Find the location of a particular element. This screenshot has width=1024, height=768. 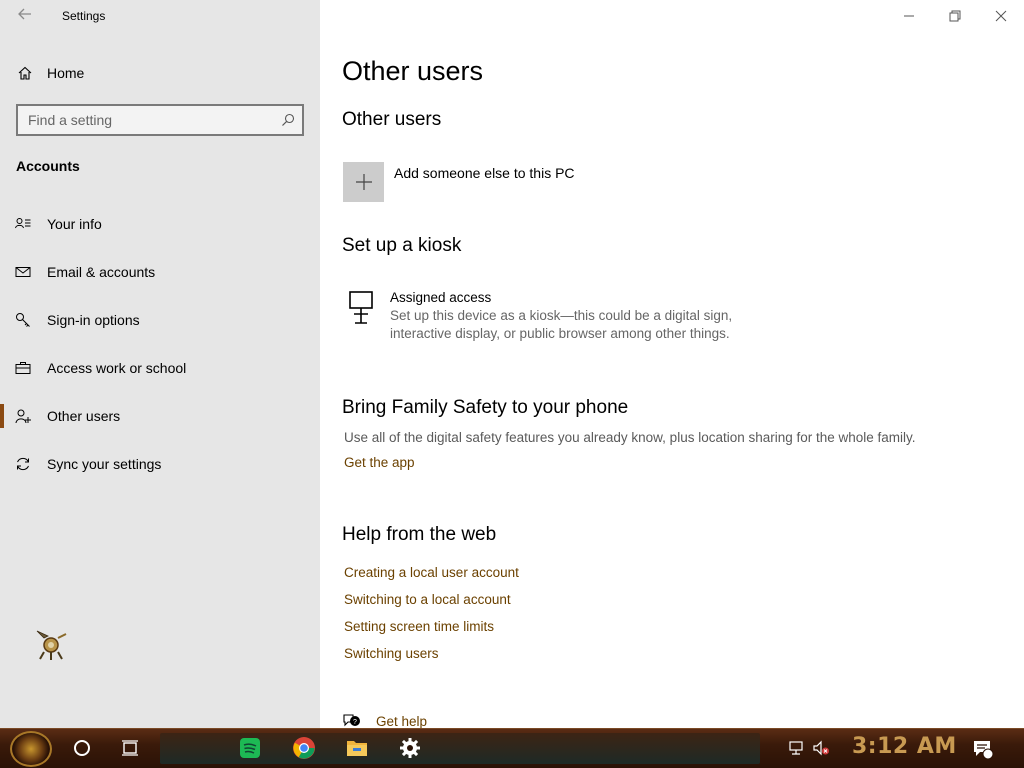

minimize-icon is located at coordinates (909, 16).